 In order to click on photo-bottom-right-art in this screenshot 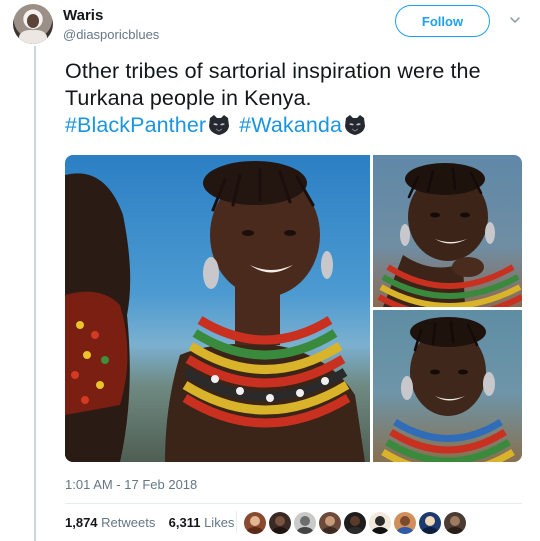, I will do `click(448, 389)`.